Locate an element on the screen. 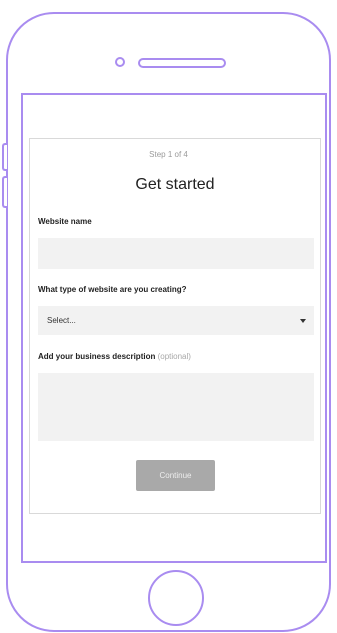  home-button is located at coordinates (176, 598).